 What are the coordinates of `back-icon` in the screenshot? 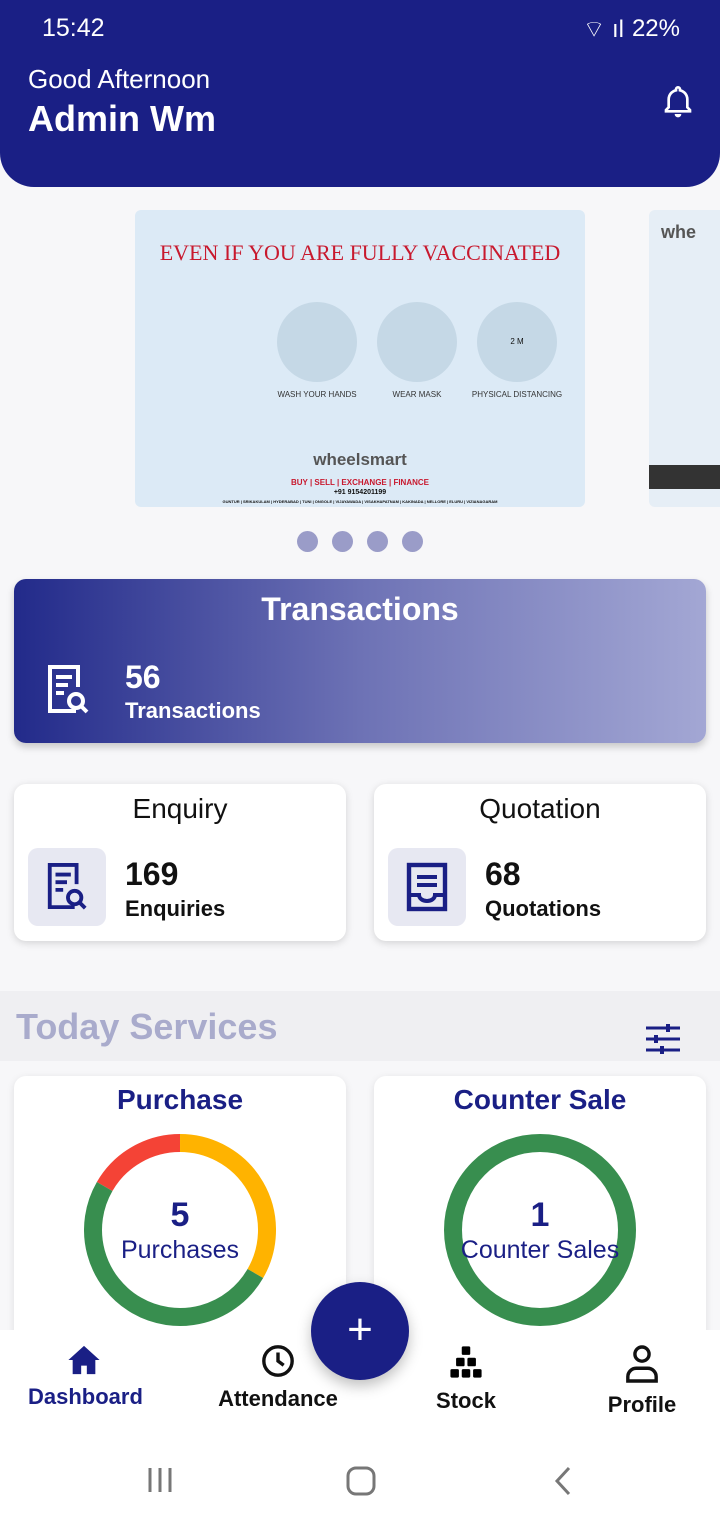 It's located at (563, 1481).